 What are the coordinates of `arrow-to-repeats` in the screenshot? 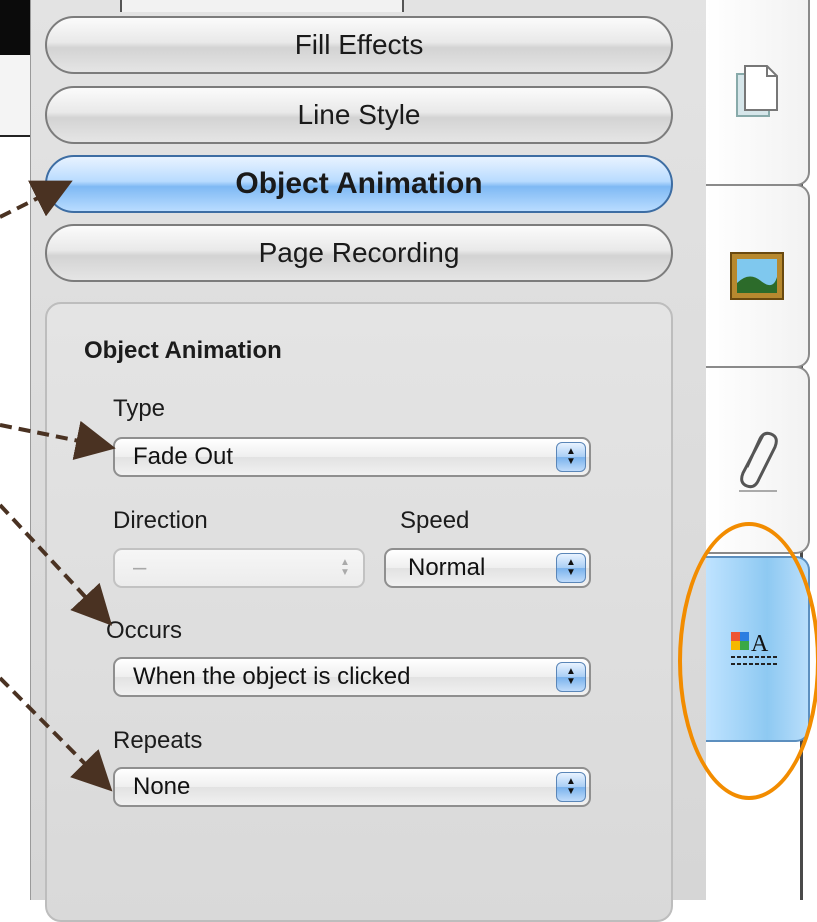 It's located at (56, 734).